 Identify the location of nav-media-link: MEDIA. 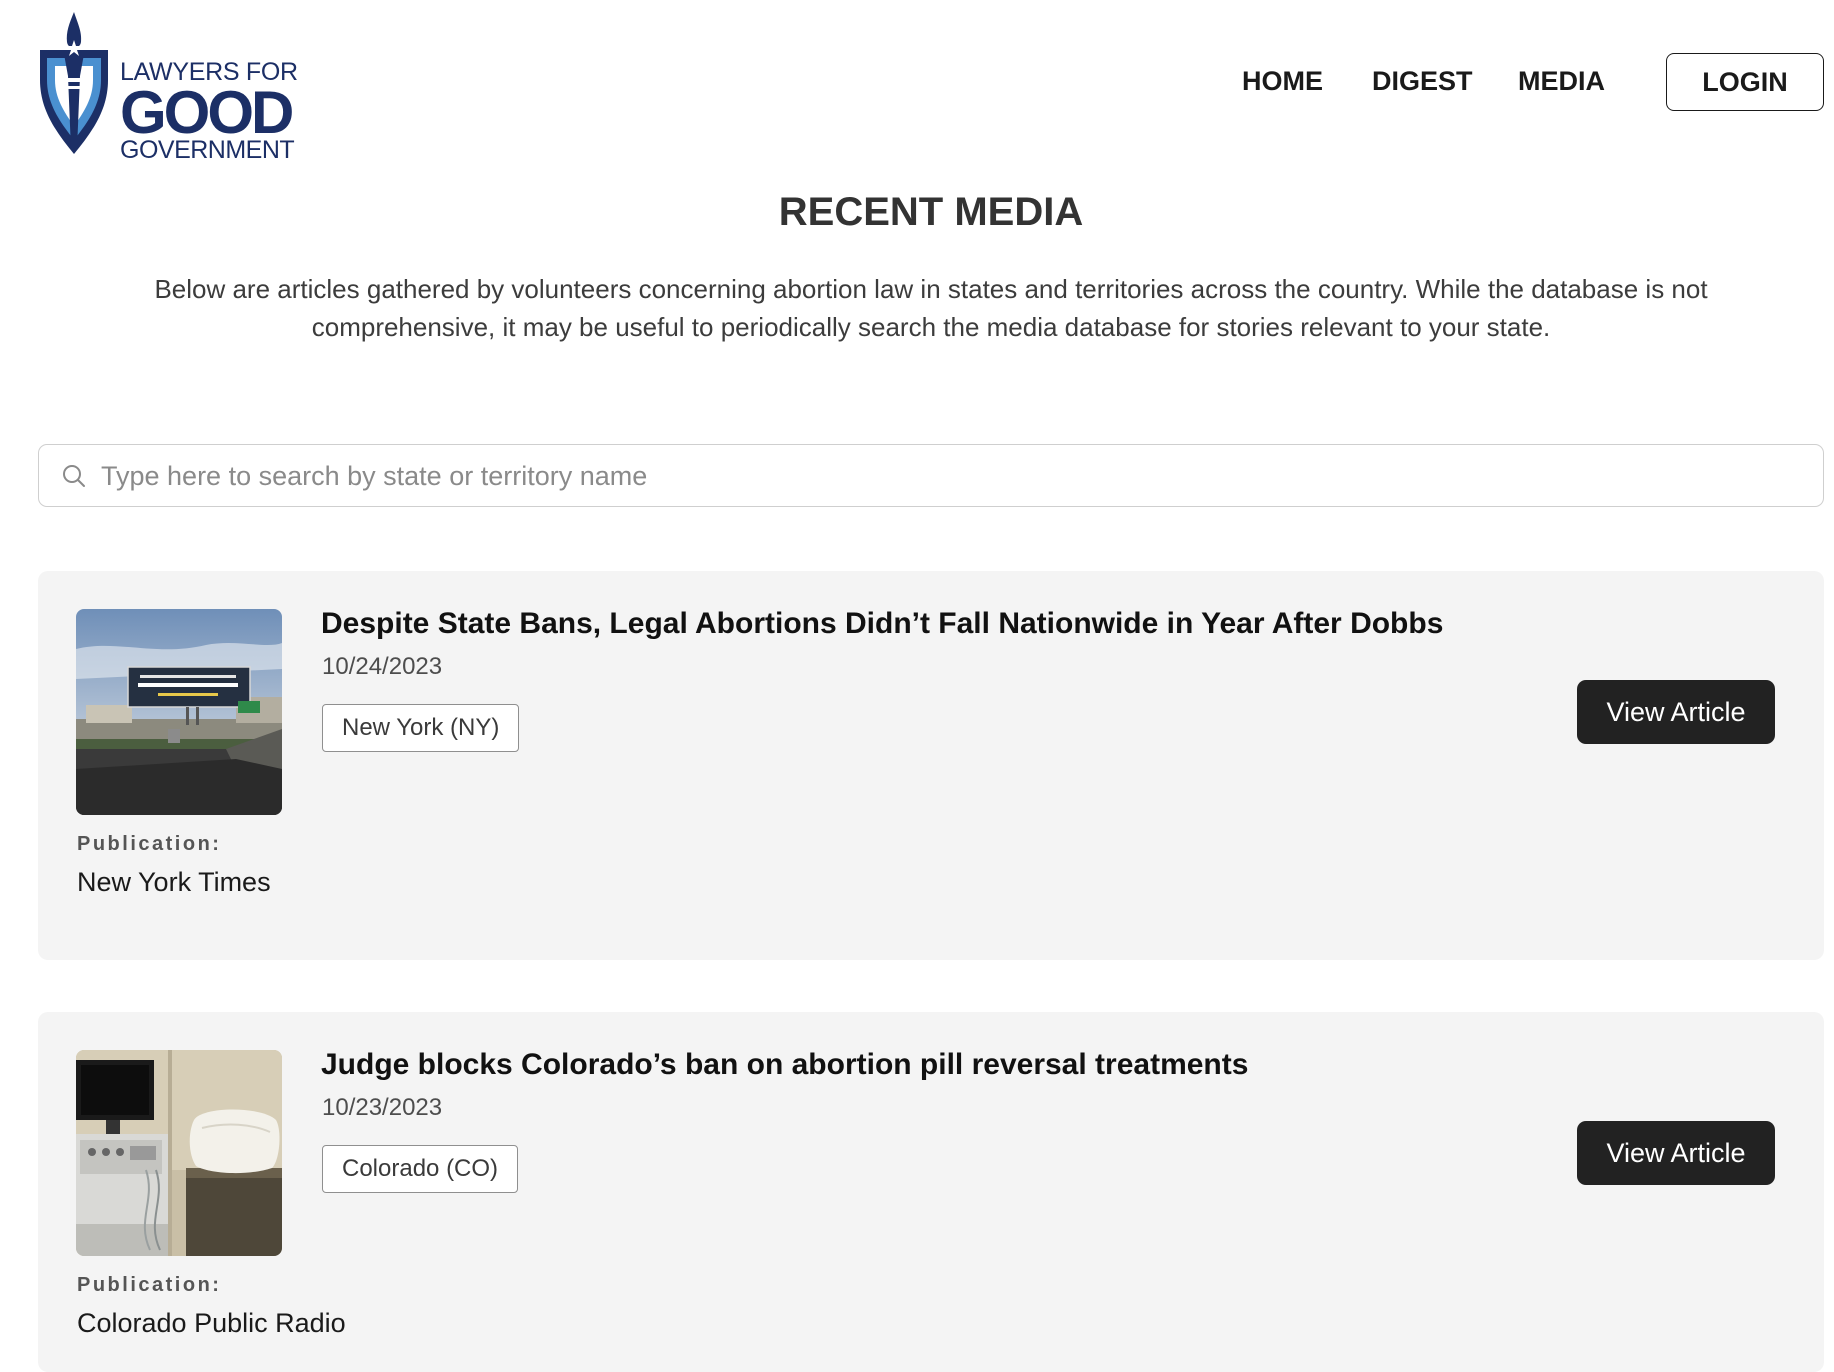
(1561, 81).